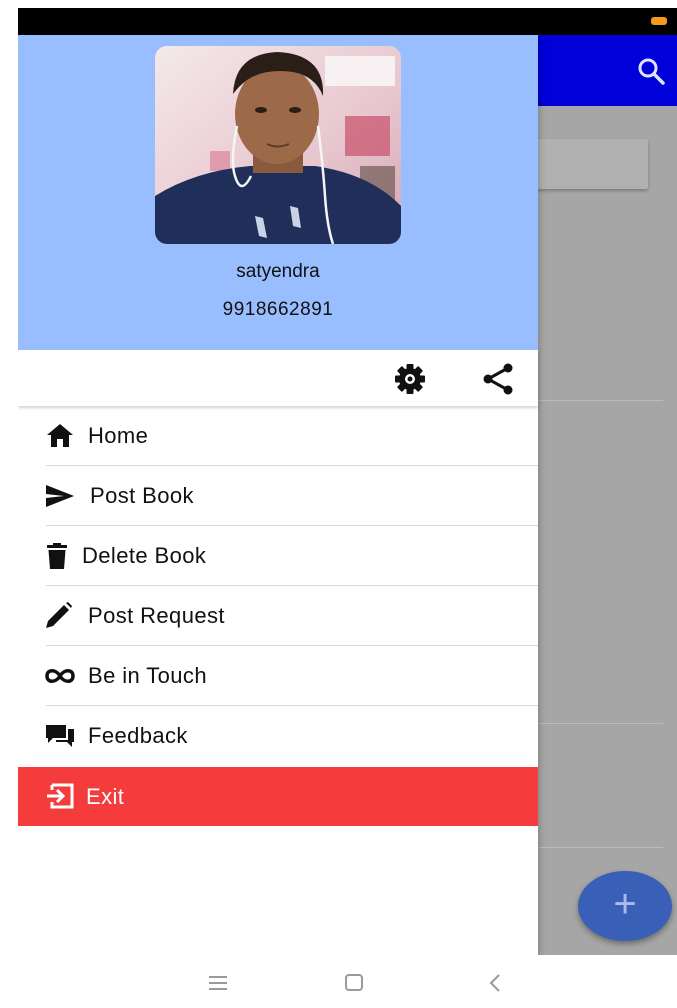  What do you see at coordinates (278, 736) in the screenshot?
I see `menu-item-feedback: Feedback` at bounding box center [278, 736].